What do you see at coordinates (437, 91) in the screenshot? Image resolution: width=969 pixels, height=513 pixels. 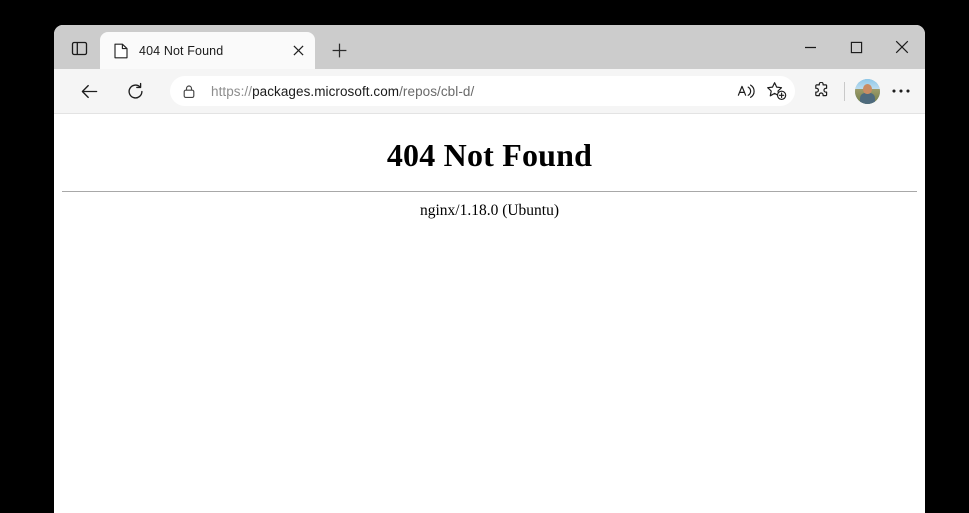 I see `url-path: /repos/cbl-d/` at bounding box center [437, 91].